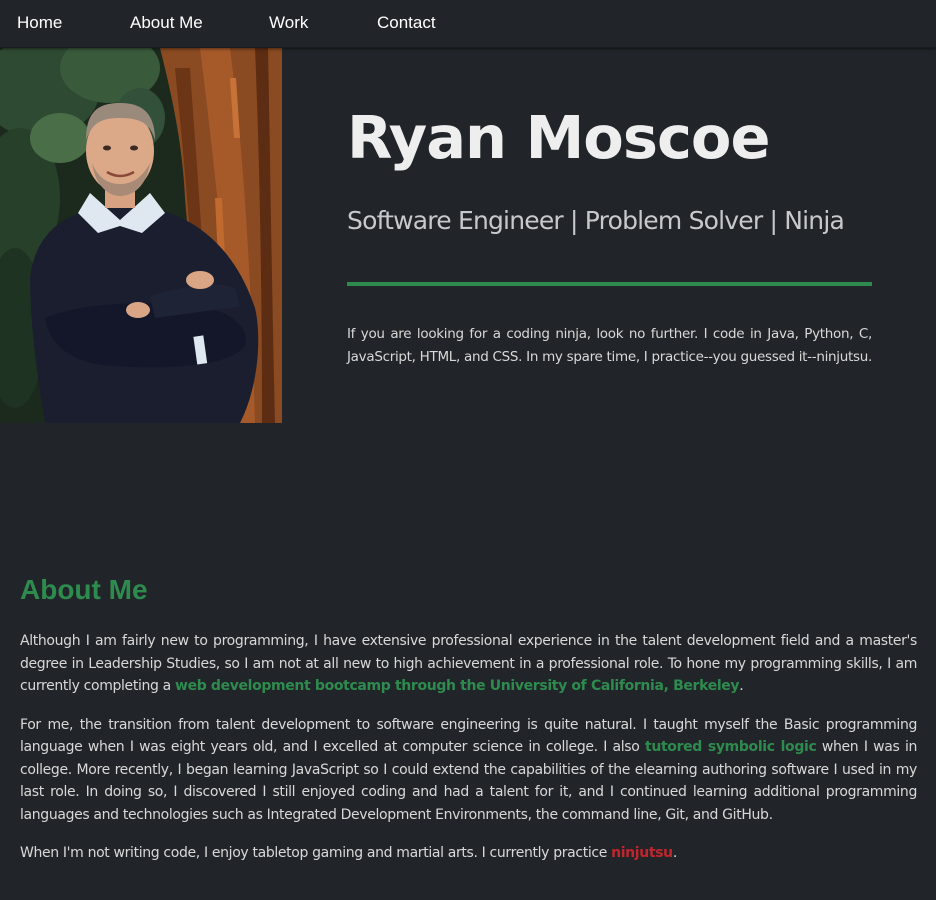  Describe the element at coordinates (84, 589) in the screenshot. I see `about-section-title: About Me` at that location.